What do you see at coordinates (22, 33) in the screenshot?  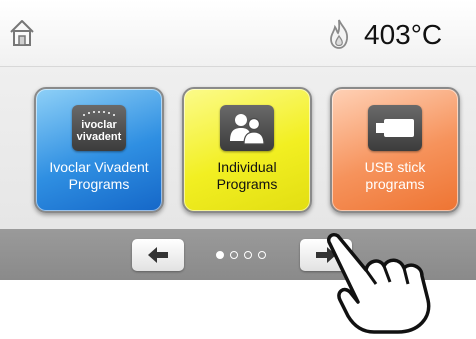 I see `home-icon` at bounding box center [22, 33].